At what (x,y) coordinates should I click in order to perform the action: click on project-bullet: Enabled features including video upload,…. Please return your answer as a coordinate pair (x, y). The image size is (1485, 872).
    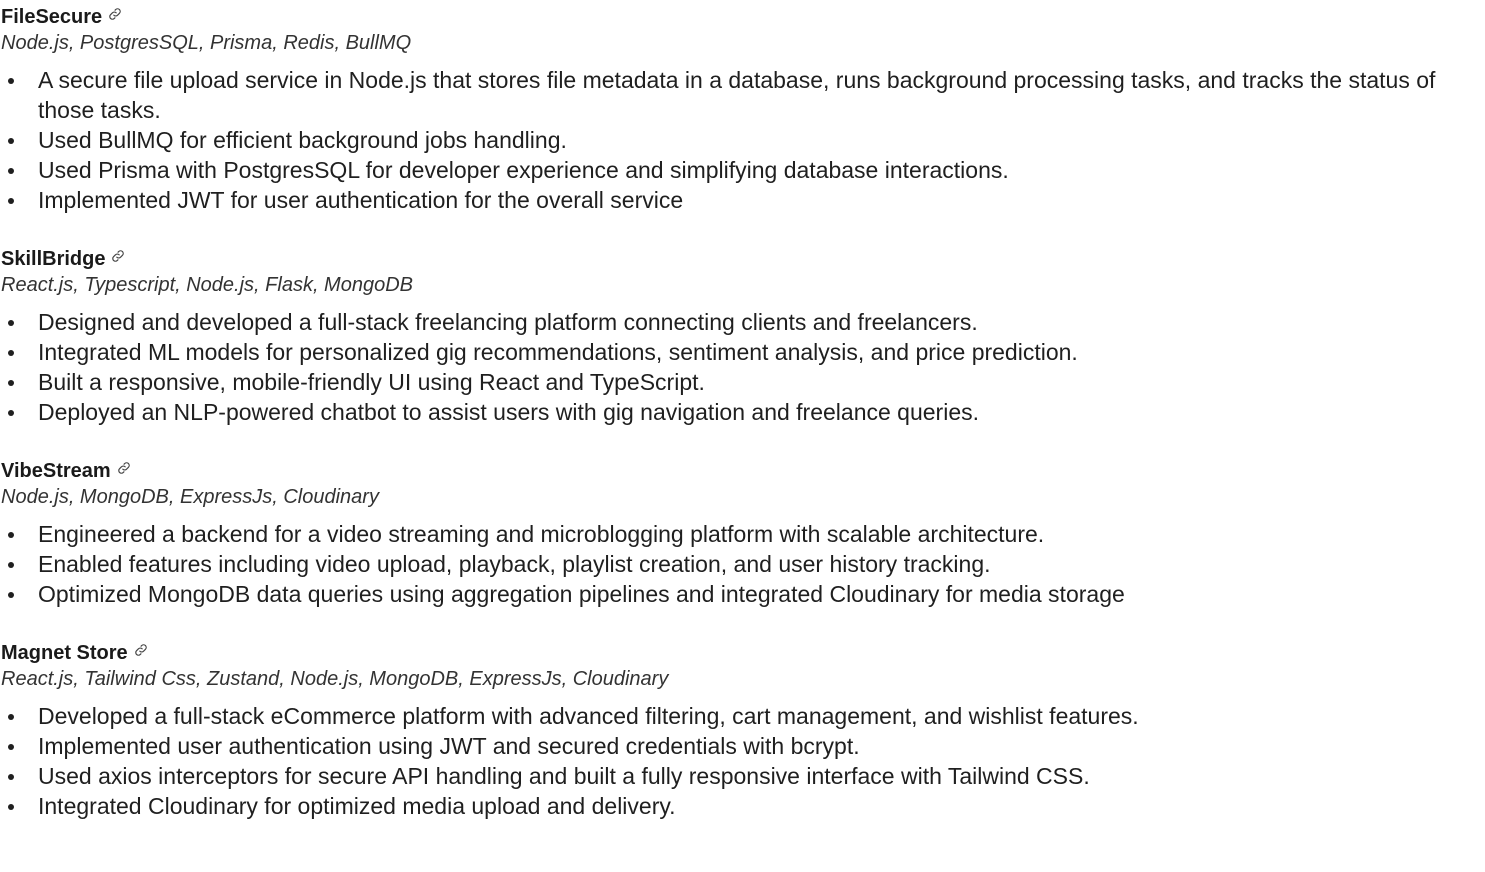
    Looking at the image, I should click on (742, 564).